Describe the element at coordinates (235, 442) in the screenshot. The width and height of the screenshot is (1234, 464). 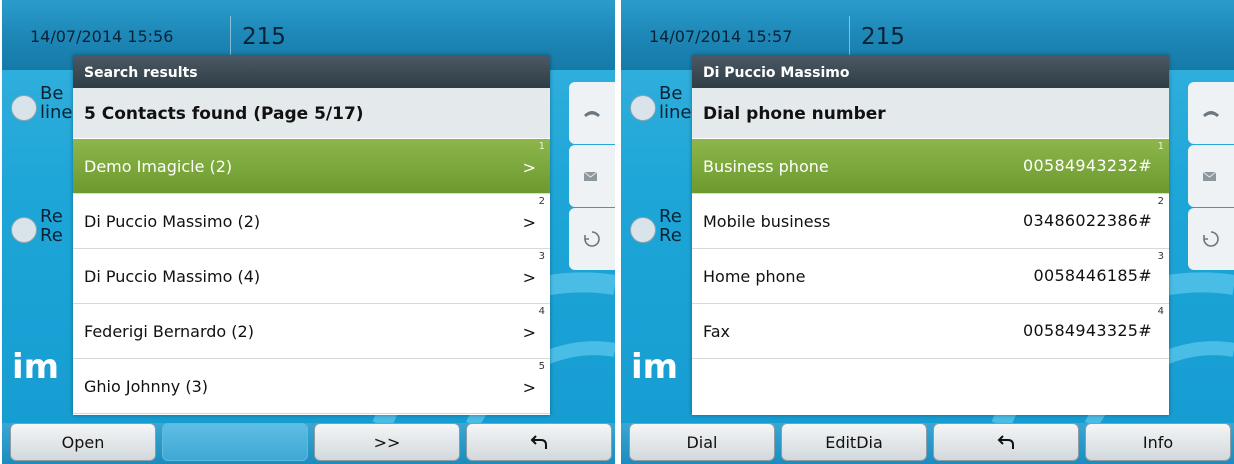
I see `empty-softkey` at that location.